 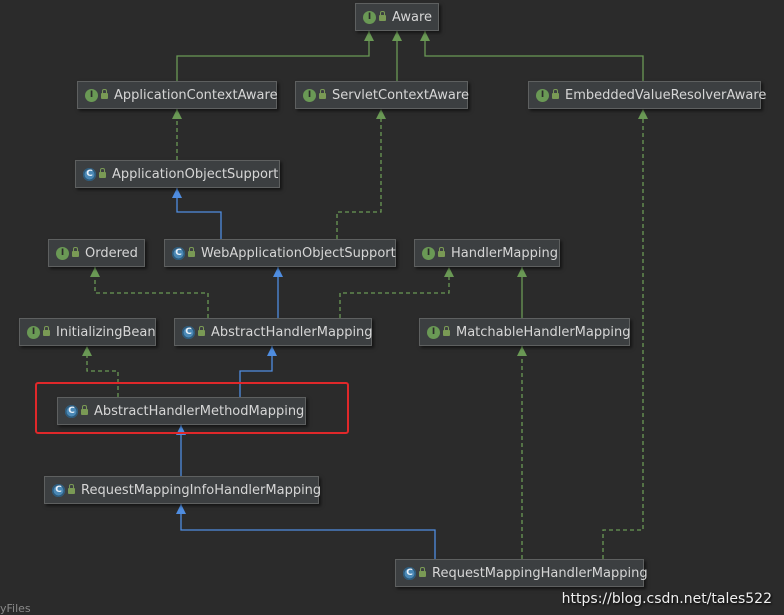 I want to click on edge-web-application-object-support-to-application-object-support-arrowhead, so click(x=177, y=193).